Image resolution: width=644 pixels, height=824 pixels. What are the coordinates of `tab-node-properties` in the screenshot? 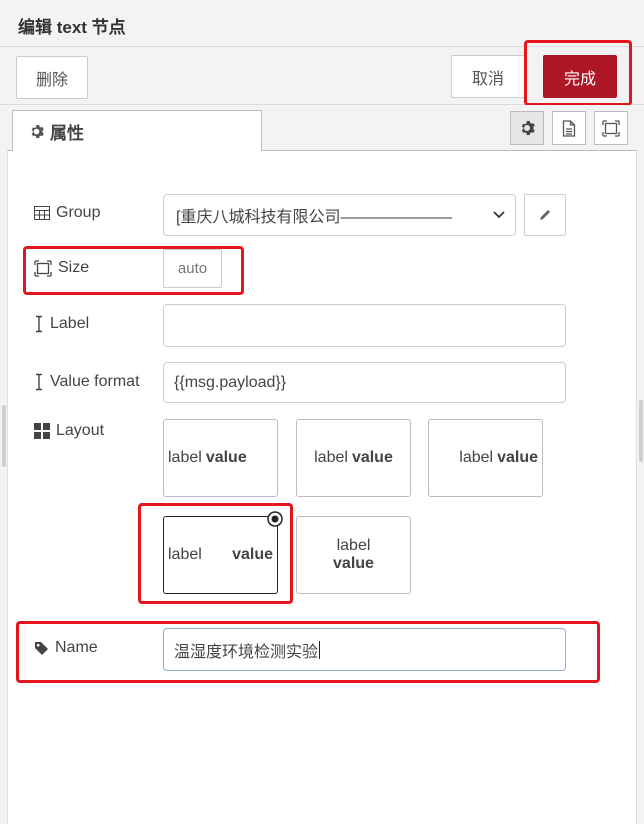 It's located at (527, 128).